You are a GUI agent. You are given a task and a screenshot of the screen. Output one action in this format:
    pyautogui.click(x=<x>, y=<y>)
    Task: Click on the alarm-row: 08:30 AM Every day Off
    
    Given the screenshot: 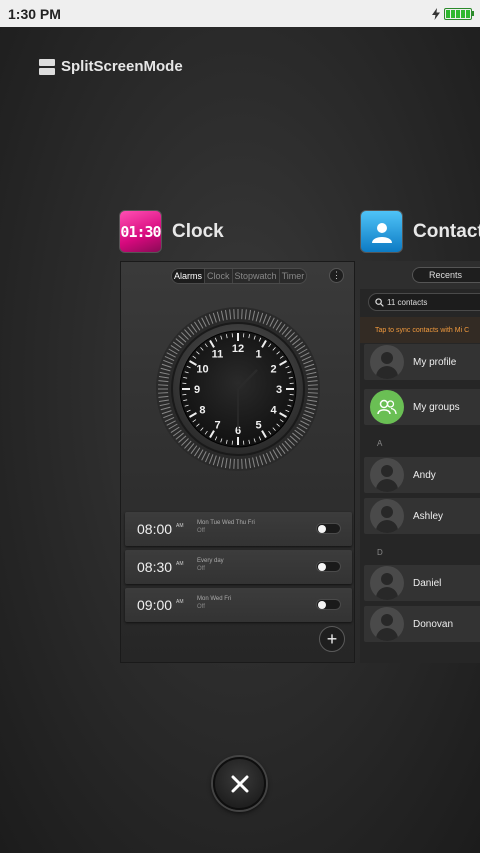 What is the action you would take?
    pyautogui.click(x=238, y=567)
    